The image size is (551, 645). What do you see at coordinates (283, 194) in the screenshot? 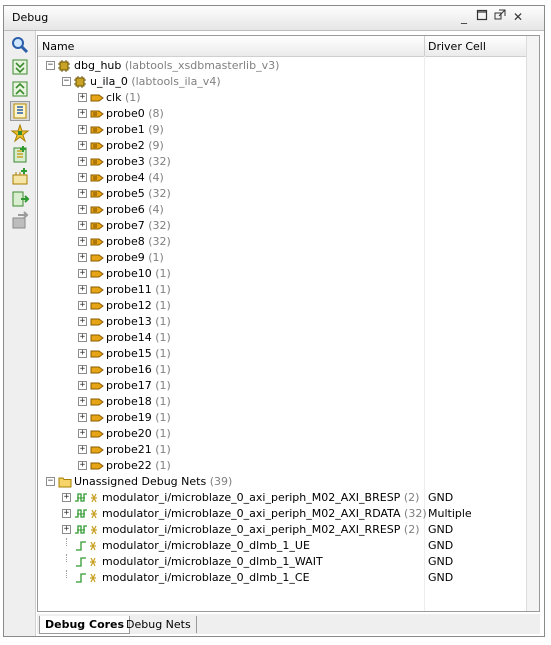
I see `tree-row: + probe5 (32)` at bounding box center [283, 194].